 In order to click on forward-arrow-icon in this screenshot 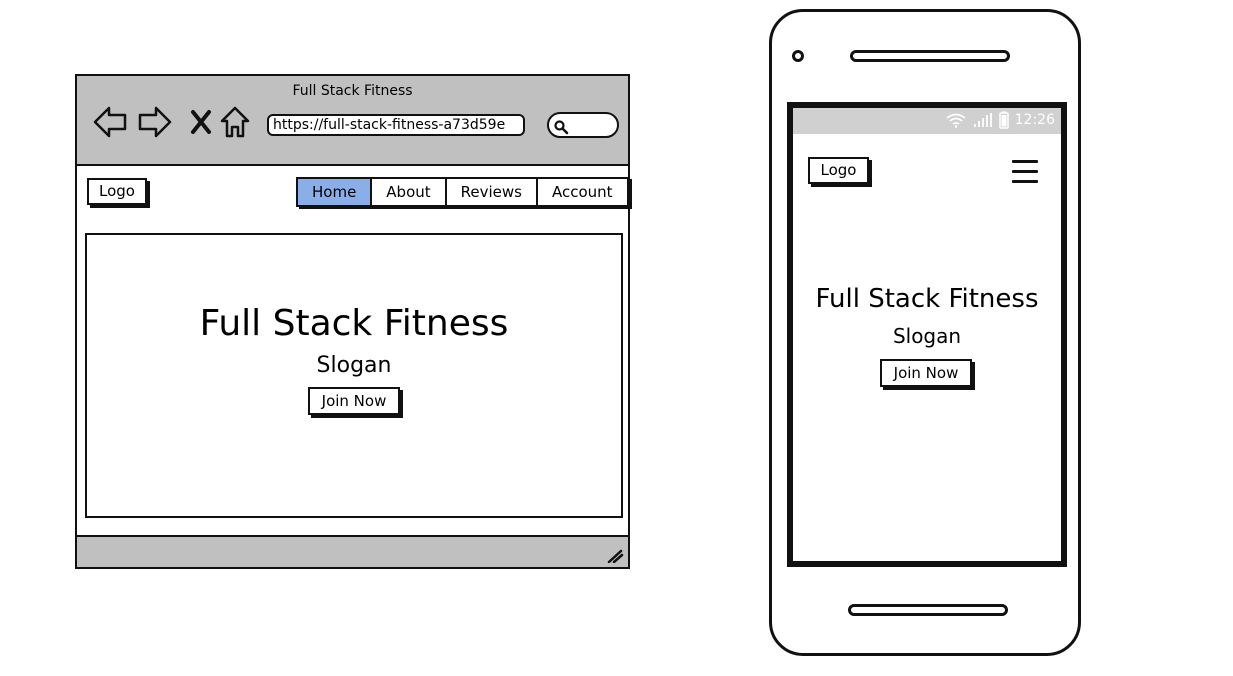, I will do `click(155, 122)`.